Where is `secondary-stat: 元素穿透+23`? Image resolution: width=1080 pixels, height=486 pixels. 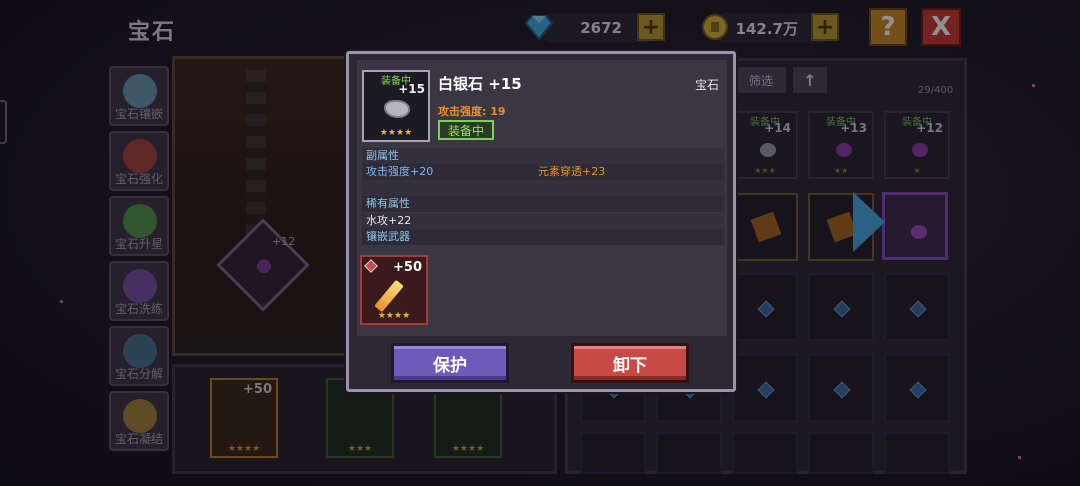
secondary-stat: 元素穿透+23 is located at coordinates (572, 171).